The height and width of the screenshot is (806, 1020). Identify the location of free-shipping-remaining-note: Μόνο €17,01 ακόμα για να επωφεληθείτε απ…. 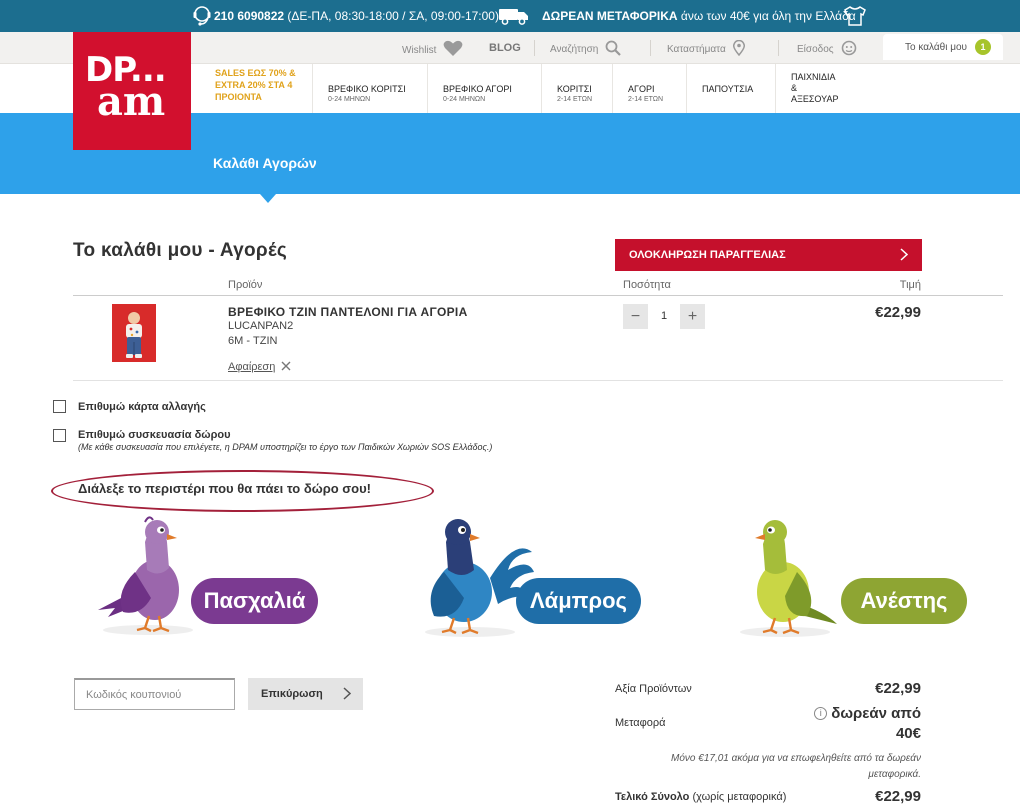
(796, 766).